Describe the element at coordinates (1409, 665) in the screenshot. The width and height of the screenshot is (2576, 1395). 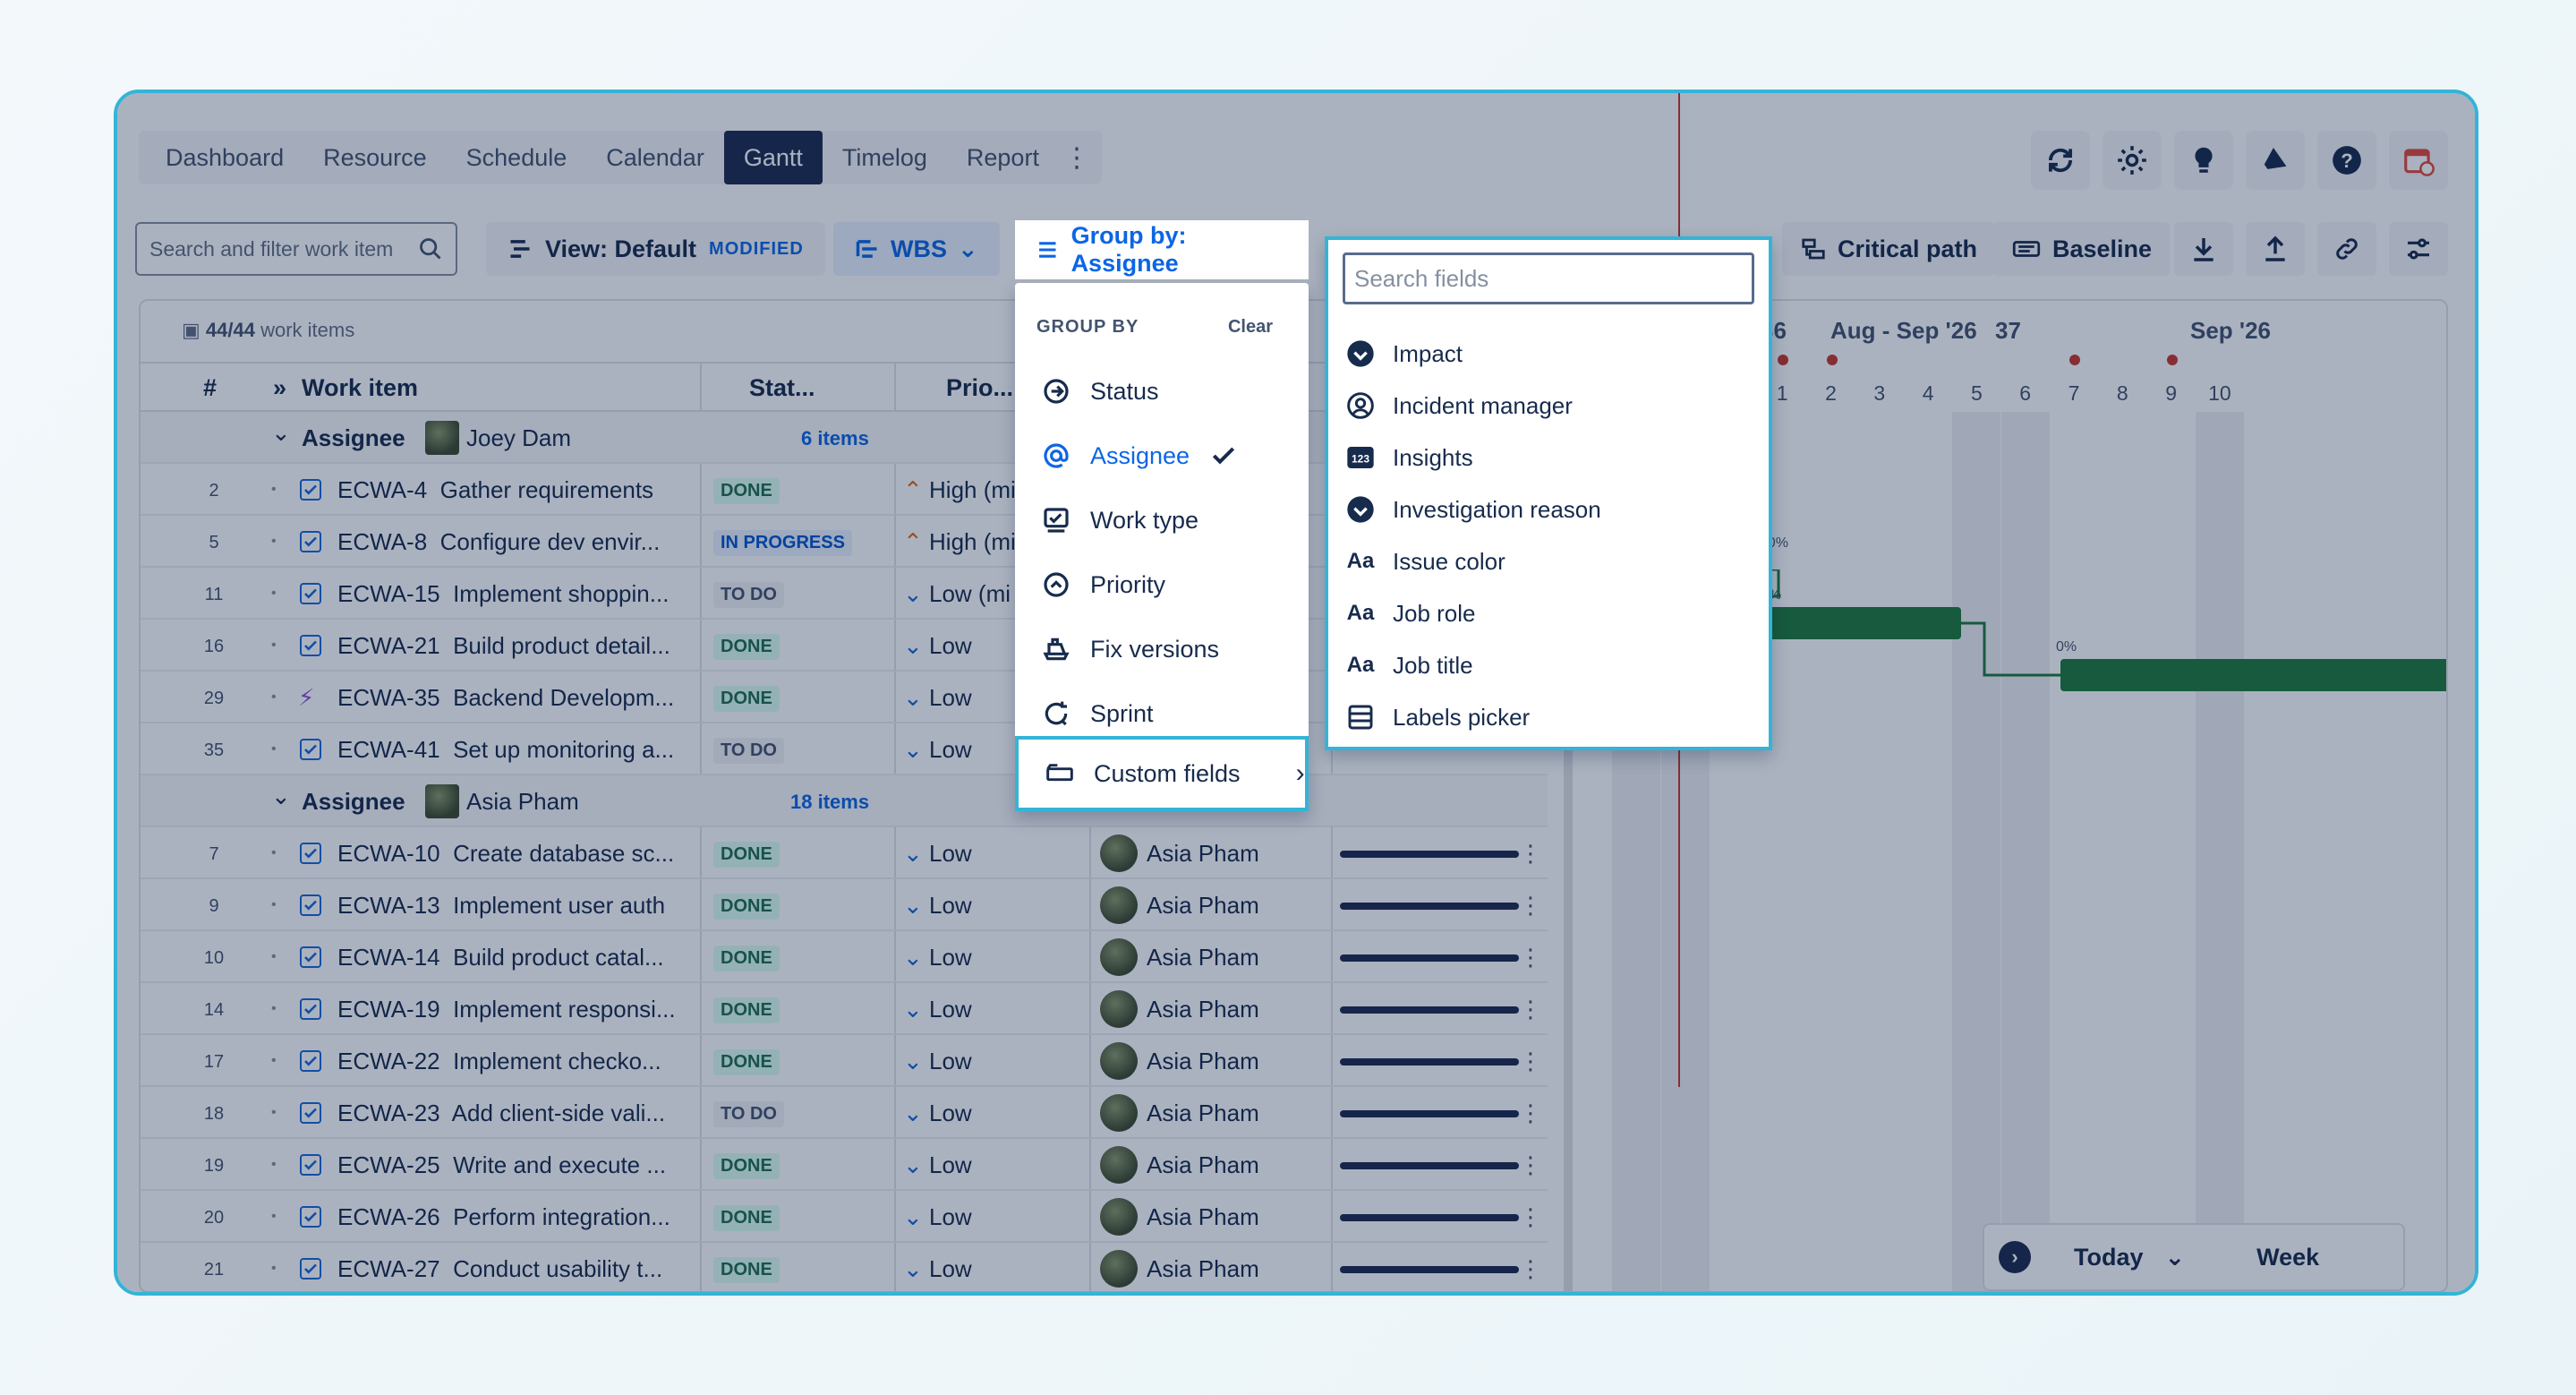
I see `custom-field-item: Aa Job title` at that location.